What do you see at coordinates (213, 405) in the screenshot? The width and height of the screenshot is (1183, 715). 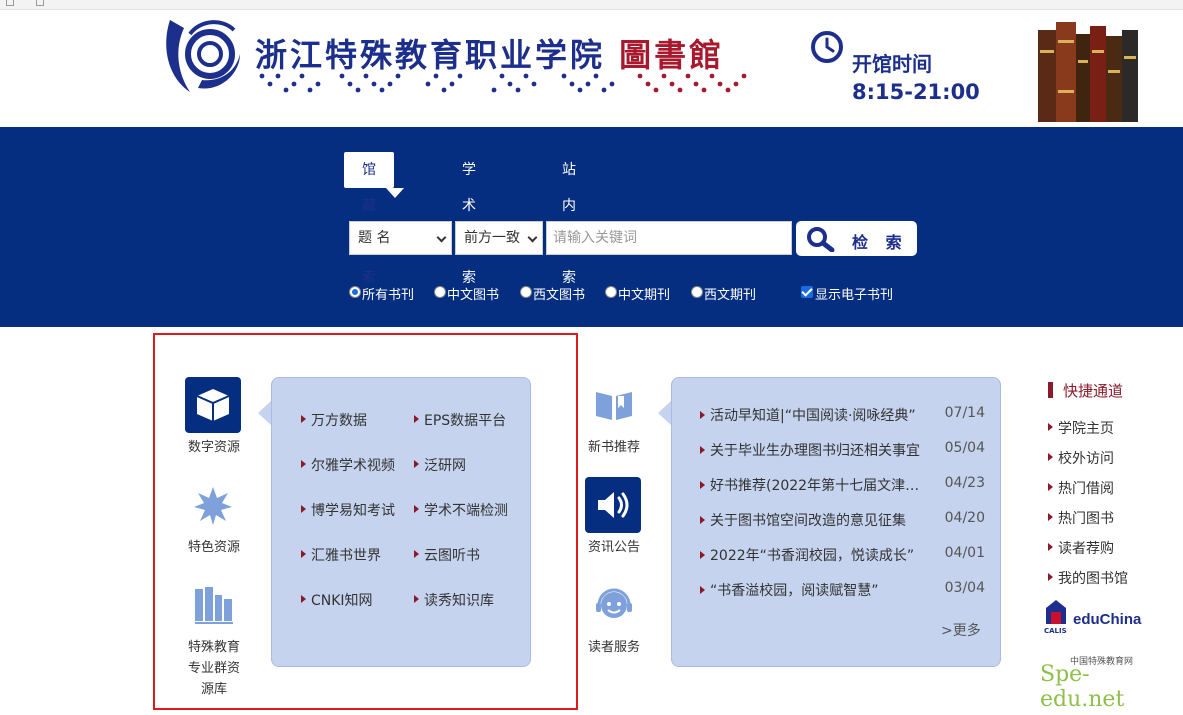 I see `digital-resources-button` at bounding box center [213, 405].